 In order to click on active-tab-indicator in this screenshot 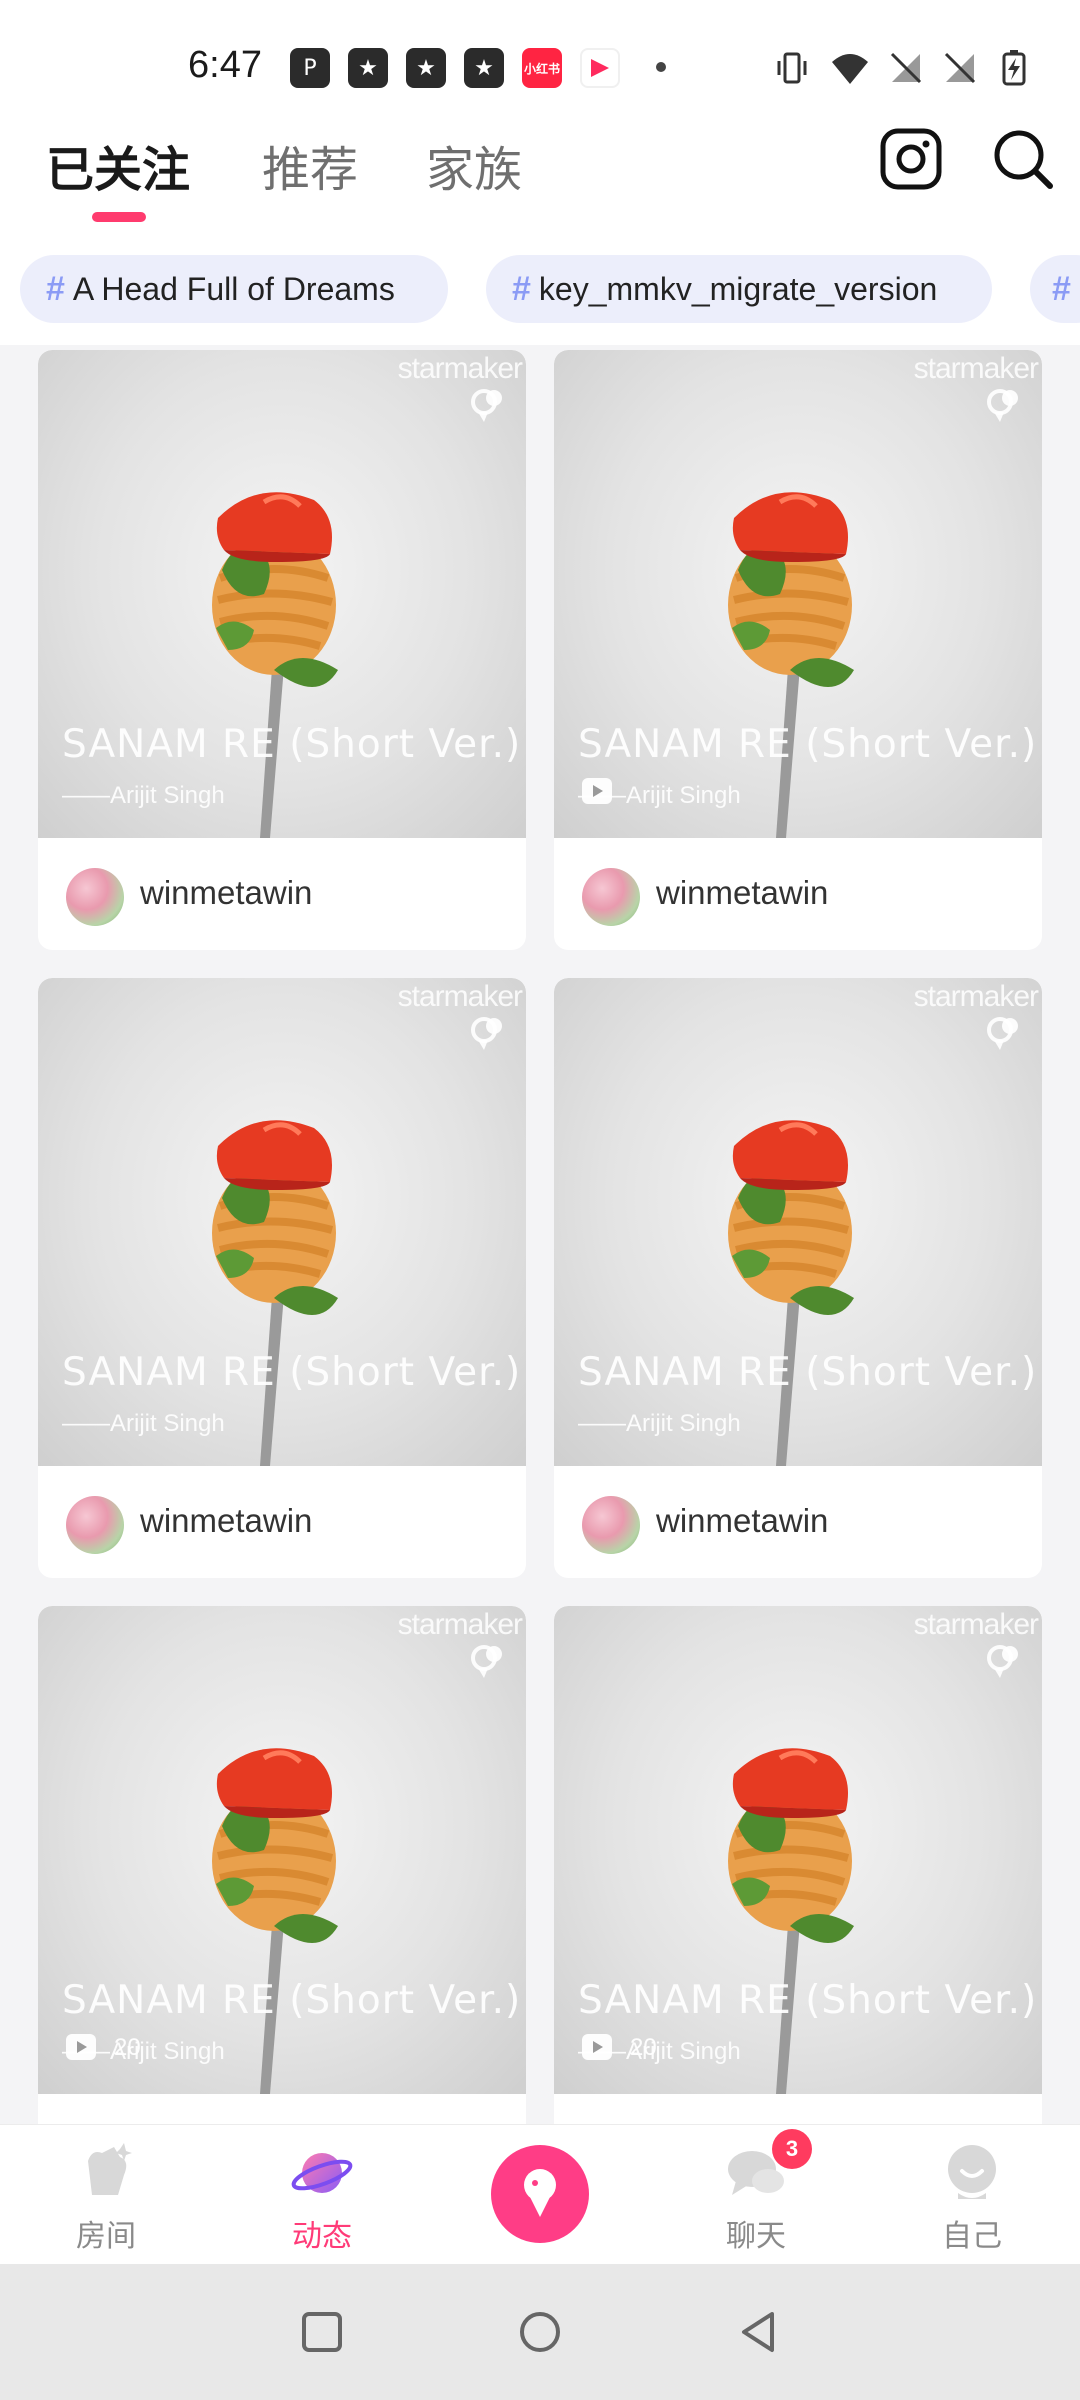, I will do `click(119, 217)`.